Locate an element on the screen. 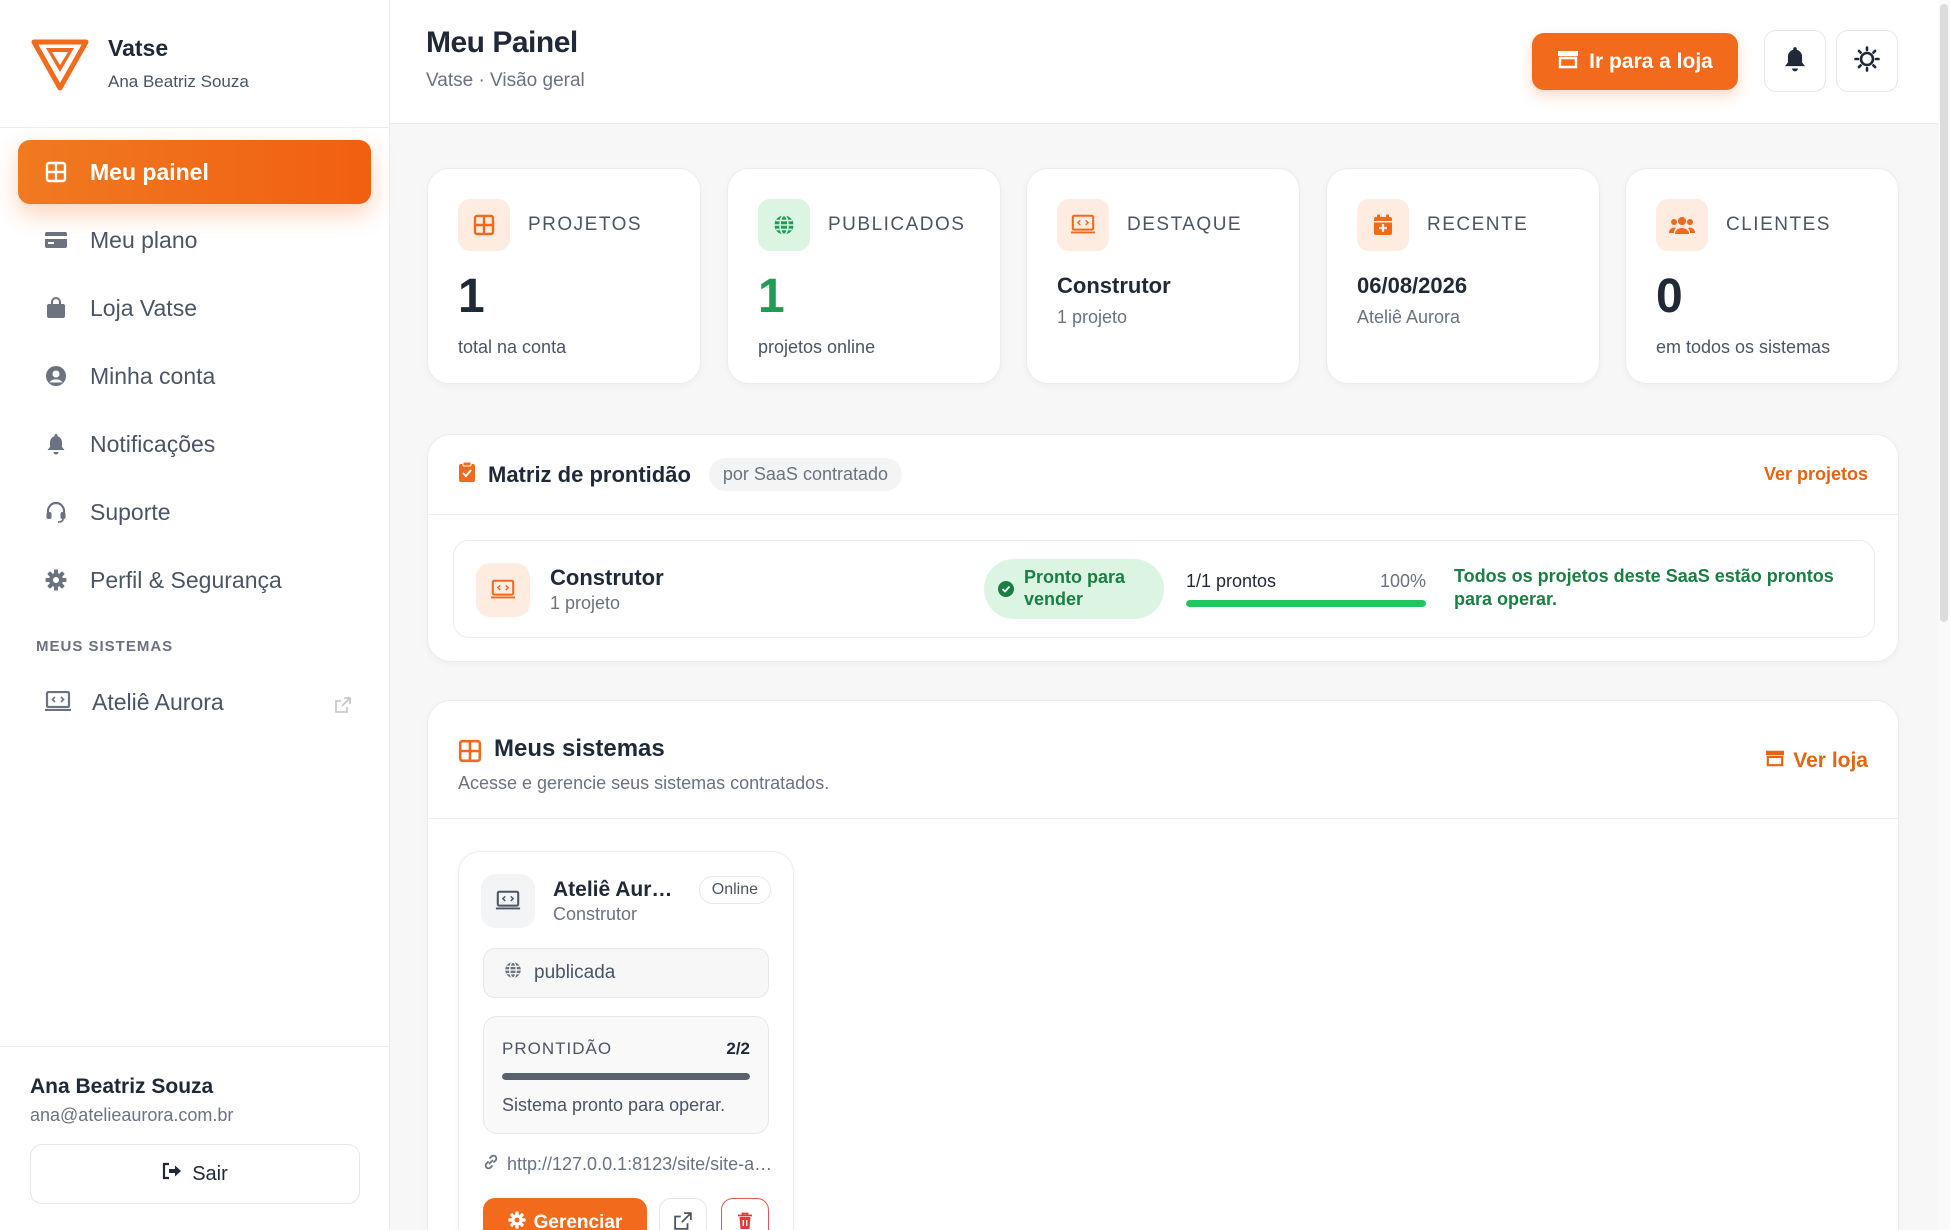  footer-user-email: ana@atelieaurora.com.br is located at coordinates (132, 1115).